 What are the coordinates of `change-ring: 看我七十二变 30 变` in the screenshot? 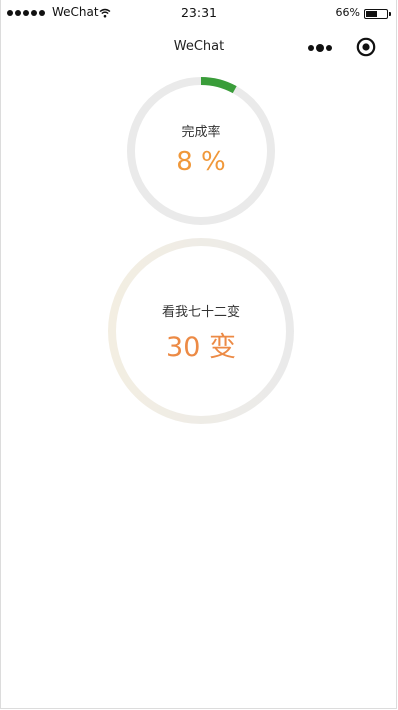 It's located at (201, 331).